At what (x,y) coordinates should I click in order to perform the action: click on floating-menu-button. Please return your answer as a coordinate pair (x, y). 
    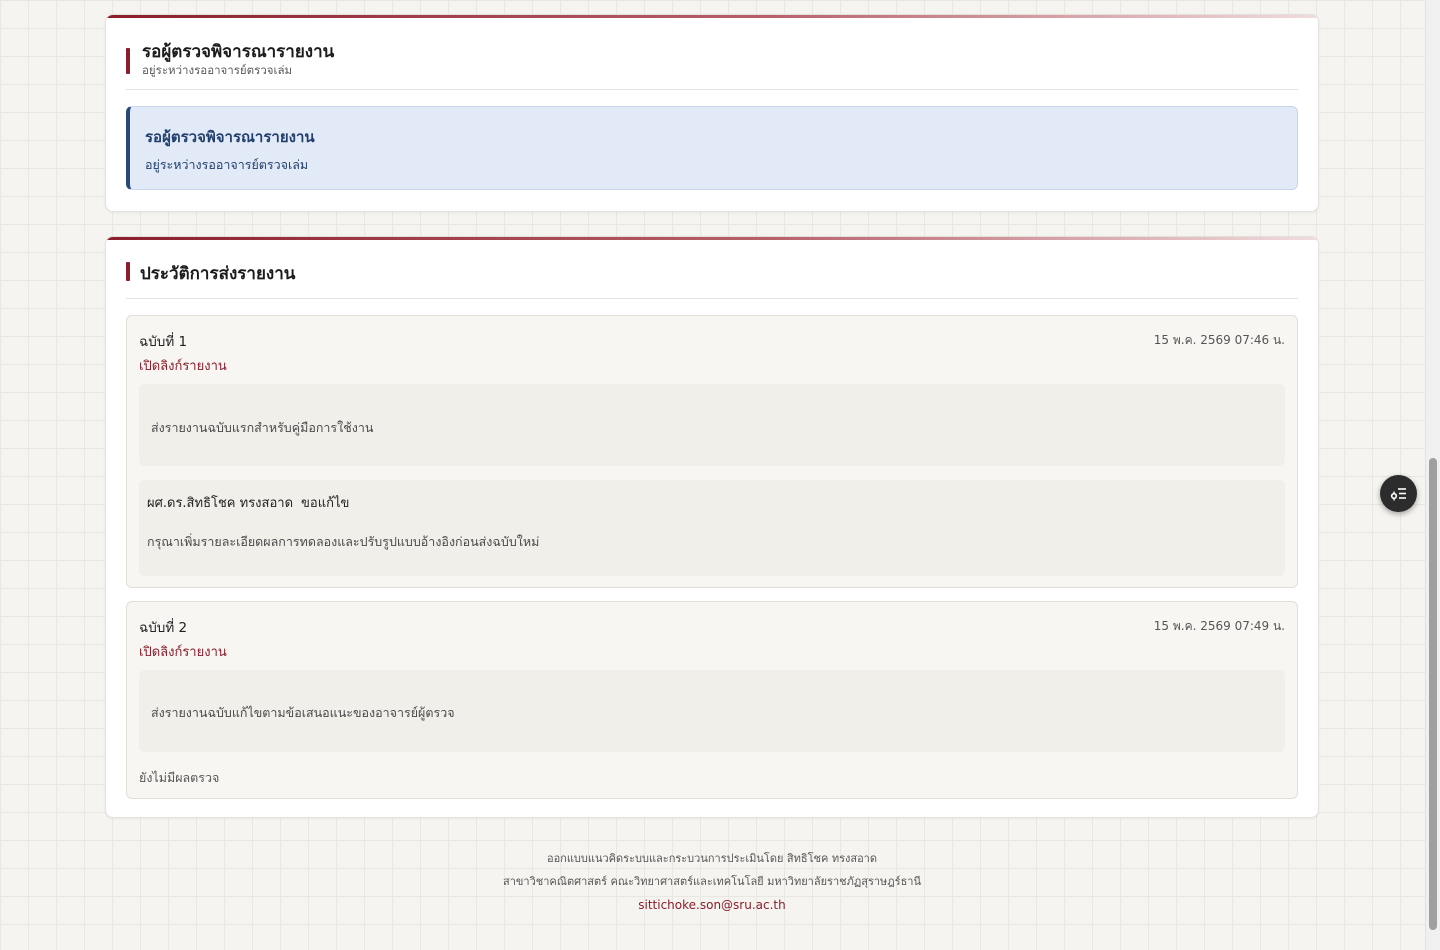
    Looking at the image, I should click on (1398, 493).